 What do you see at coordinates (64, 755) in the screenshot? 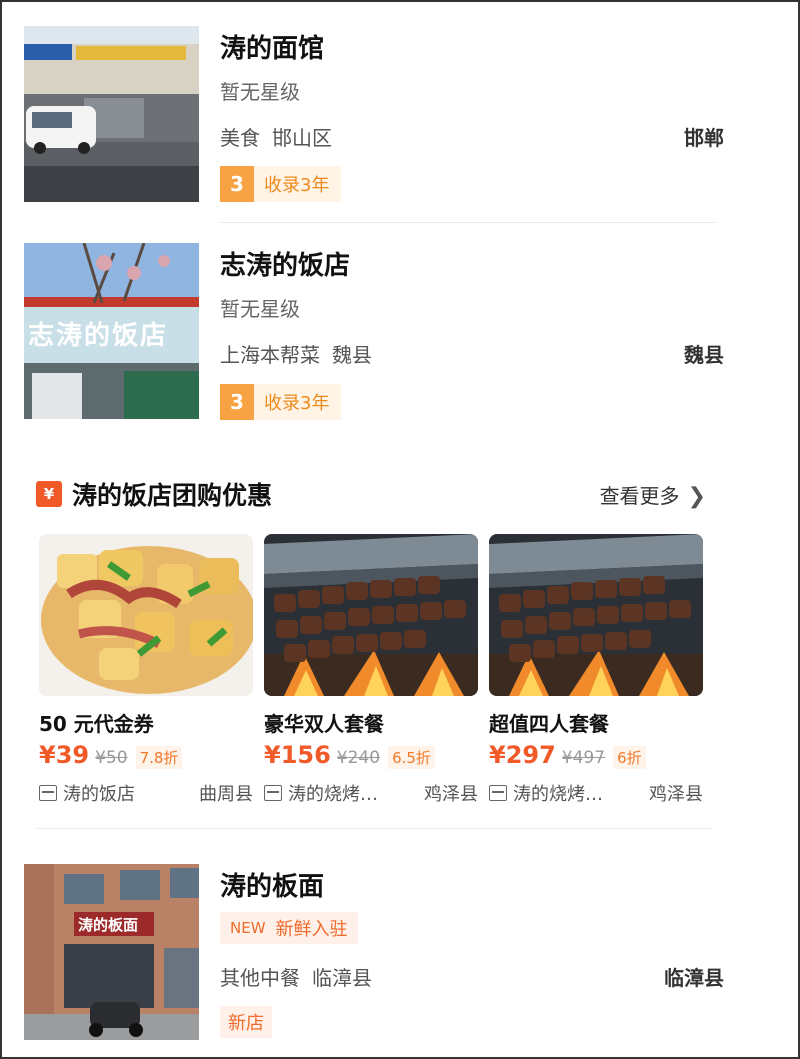
I see `deal-price: ¥39` at bounding box center [64, 755].